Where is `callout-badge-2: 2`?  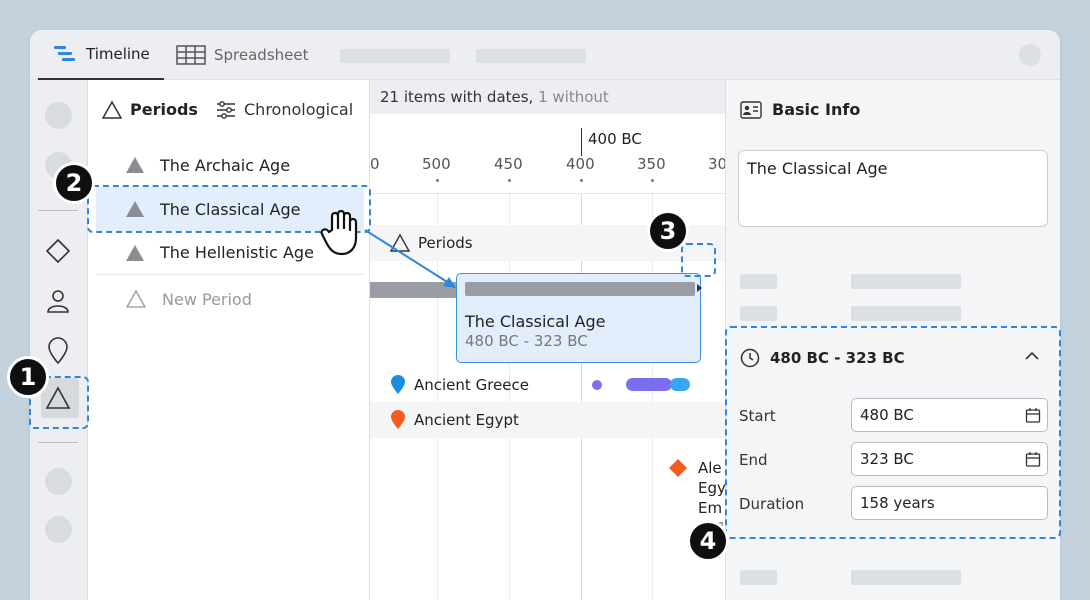
callout-badge-2: 2 is located at coordinates (74, 183).